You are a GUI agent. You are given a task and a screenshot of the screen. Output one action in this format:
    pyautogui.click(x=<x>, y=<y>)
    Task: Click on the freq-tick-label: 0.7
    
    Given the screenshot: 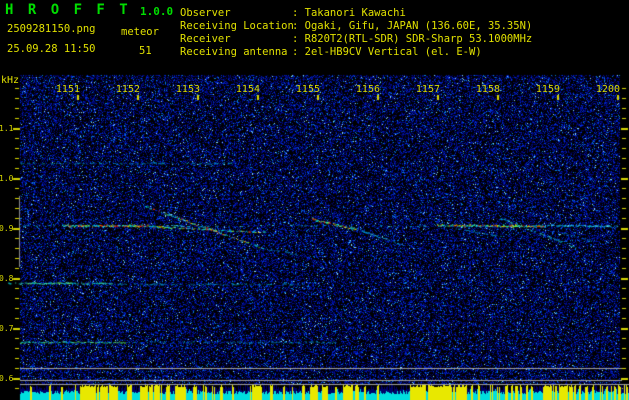 What is the action you would take?
    pyautogui.click(x=7, y=328)
    